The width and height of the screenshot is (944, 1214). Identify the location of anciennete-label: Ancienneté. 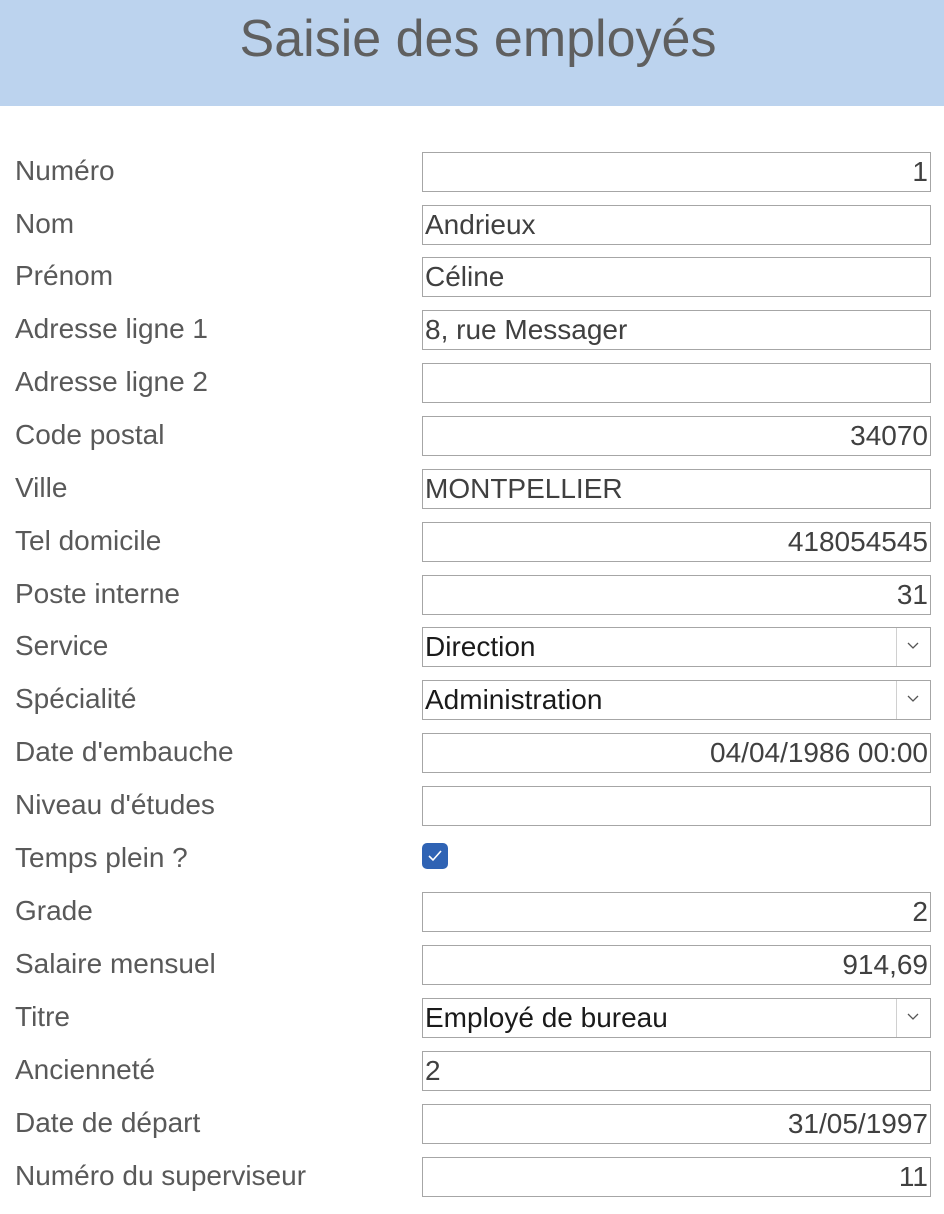
(85, 1069).